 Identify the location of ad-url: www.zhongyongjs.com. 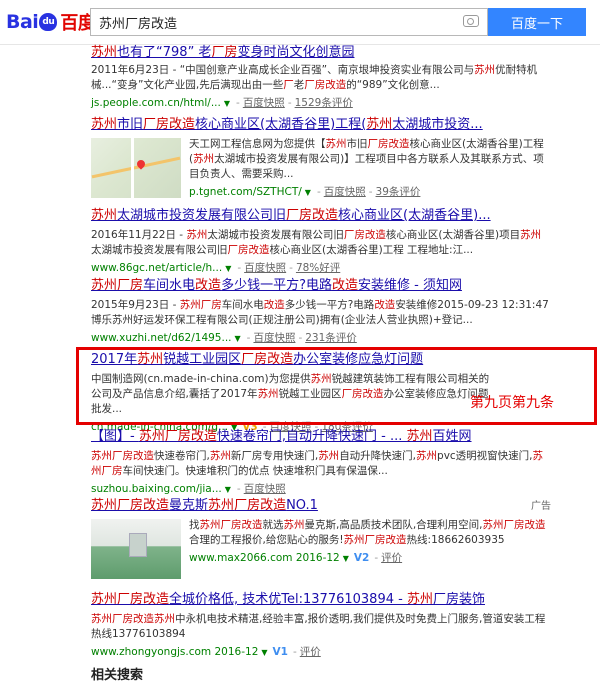
(151, 652).